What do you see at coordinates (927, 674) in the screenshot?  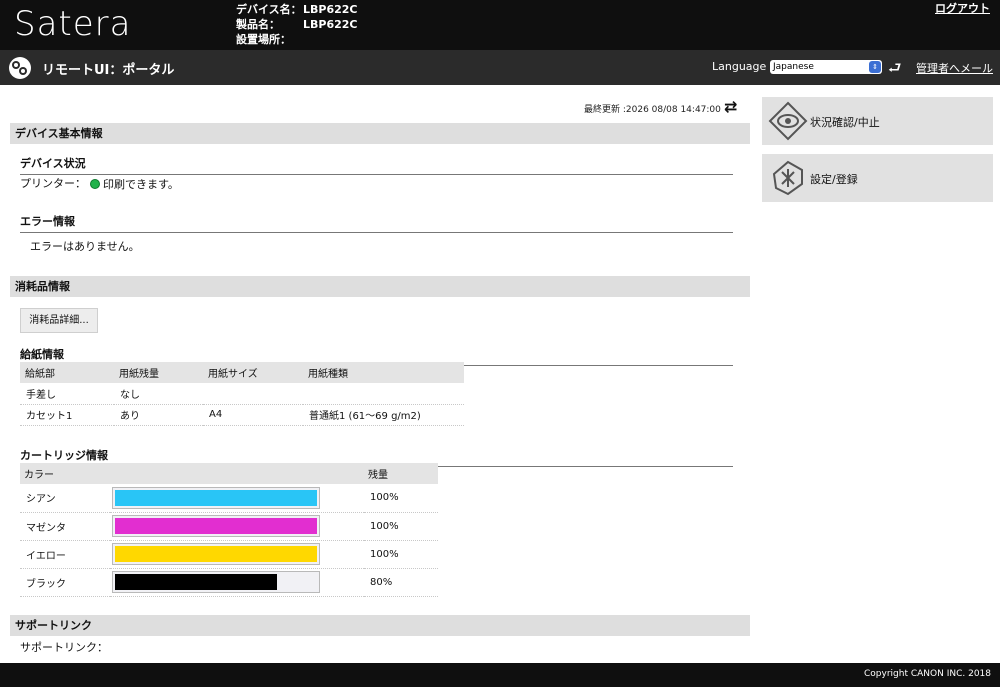 I see `copyright: Copyright CANON INC. 2018` at bounding box center [927, 674].